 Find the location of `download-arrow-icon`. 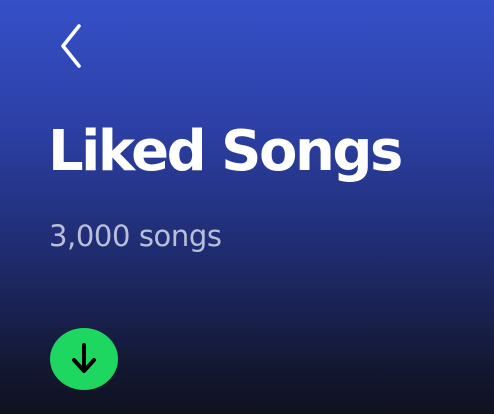

download-arrow-icon is located at coordinates (84, 358).